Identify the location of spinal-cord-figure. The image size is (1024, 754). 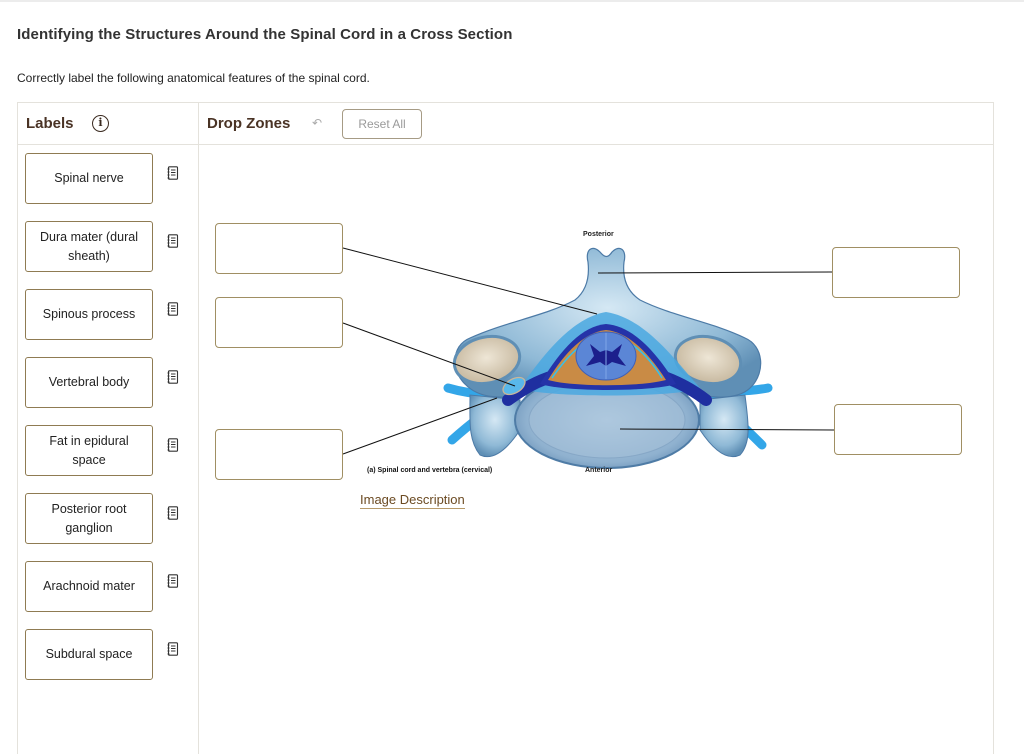
(588, 358).